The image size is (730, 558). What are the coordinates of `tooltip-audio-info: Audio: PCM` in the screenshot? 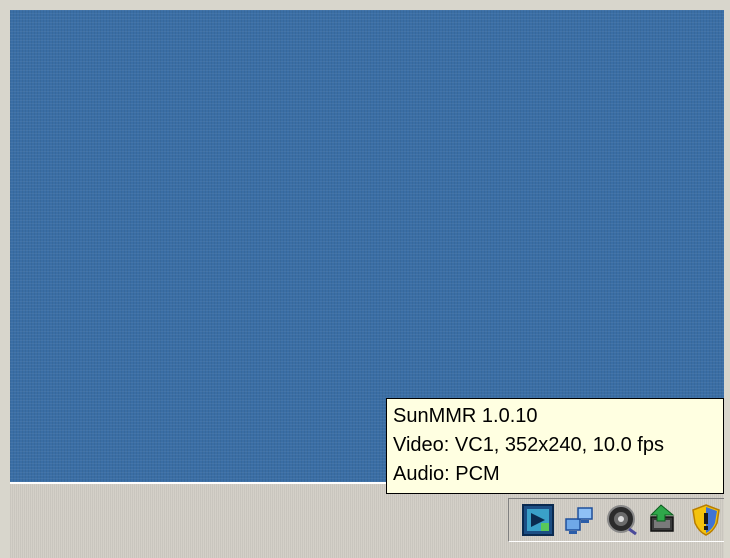 It's located at (446, 474).